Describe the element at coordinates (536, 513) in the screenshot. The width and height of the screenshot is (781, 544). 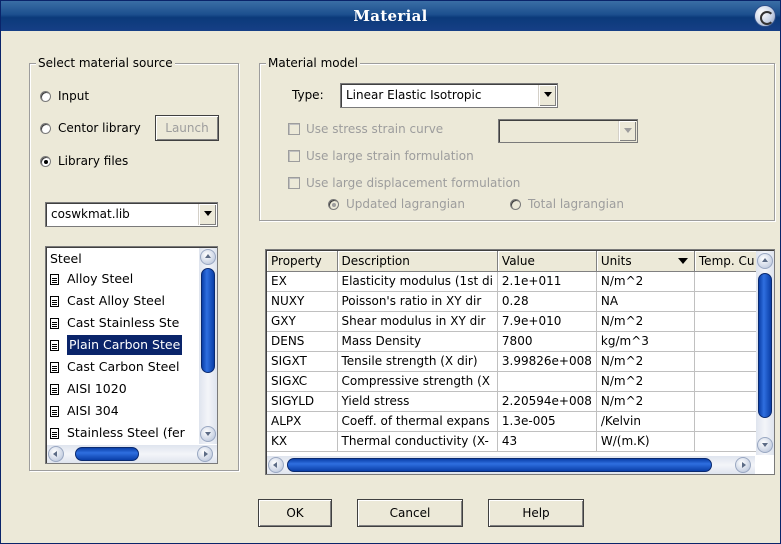
I see `help-button: Help` at that location.